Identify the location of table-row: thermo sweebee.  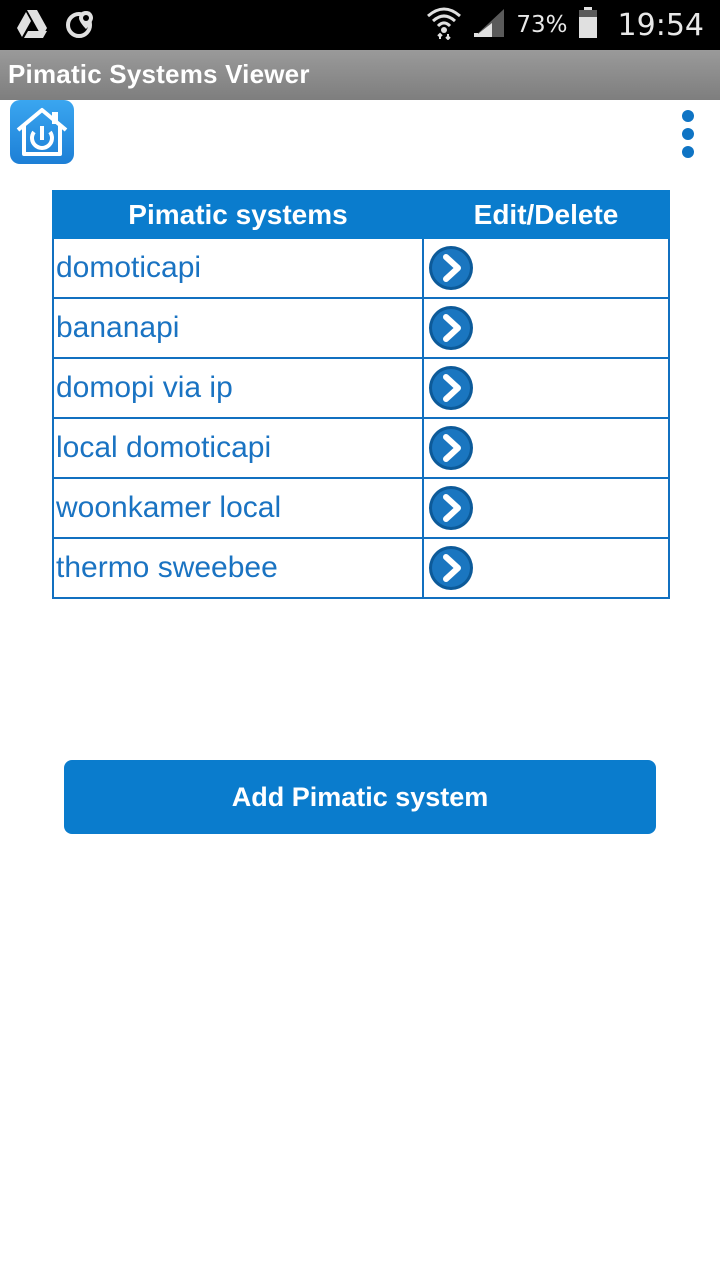
(361, 568).